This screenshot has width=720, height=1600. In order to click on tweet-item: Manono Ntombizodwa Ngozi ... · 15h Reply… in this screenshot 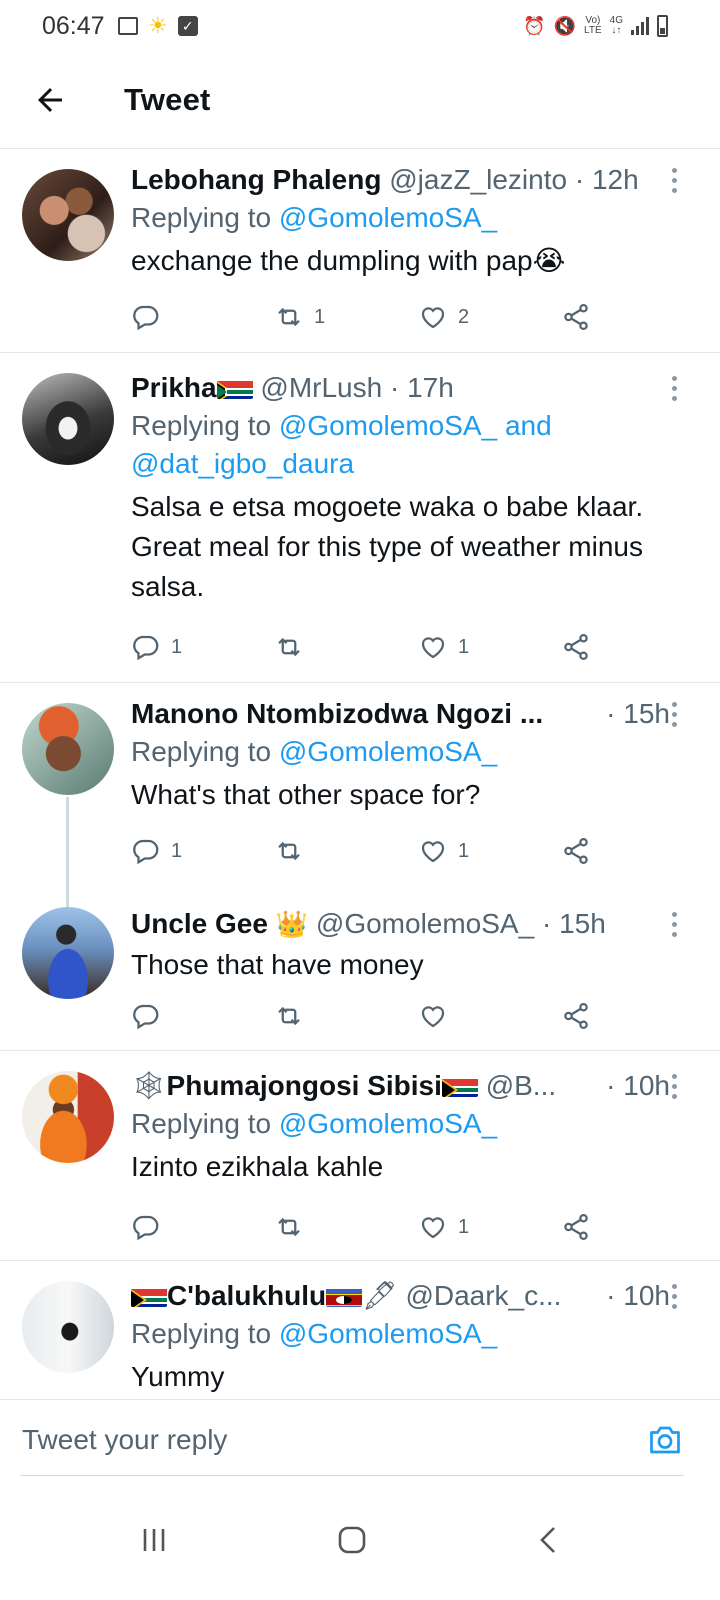, I will do `click(360, 778)`.